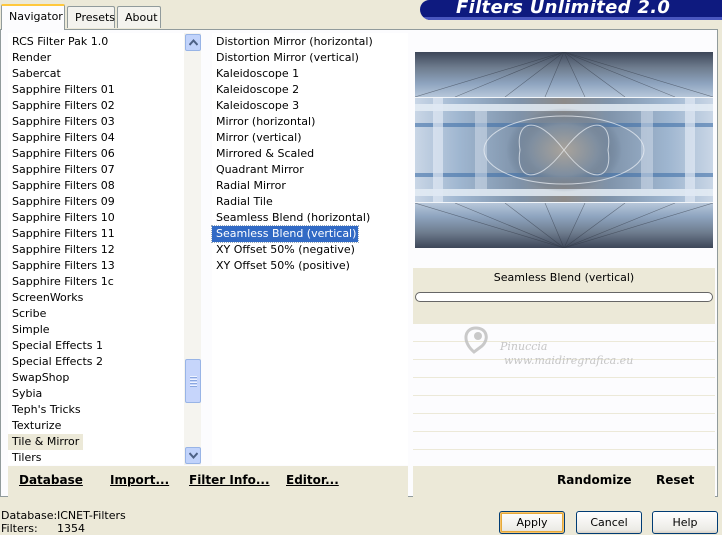 The width and height of the screenshot is (722, 535). I want to click on filter-item: Kaleidoscope 1, so click(255, 74).